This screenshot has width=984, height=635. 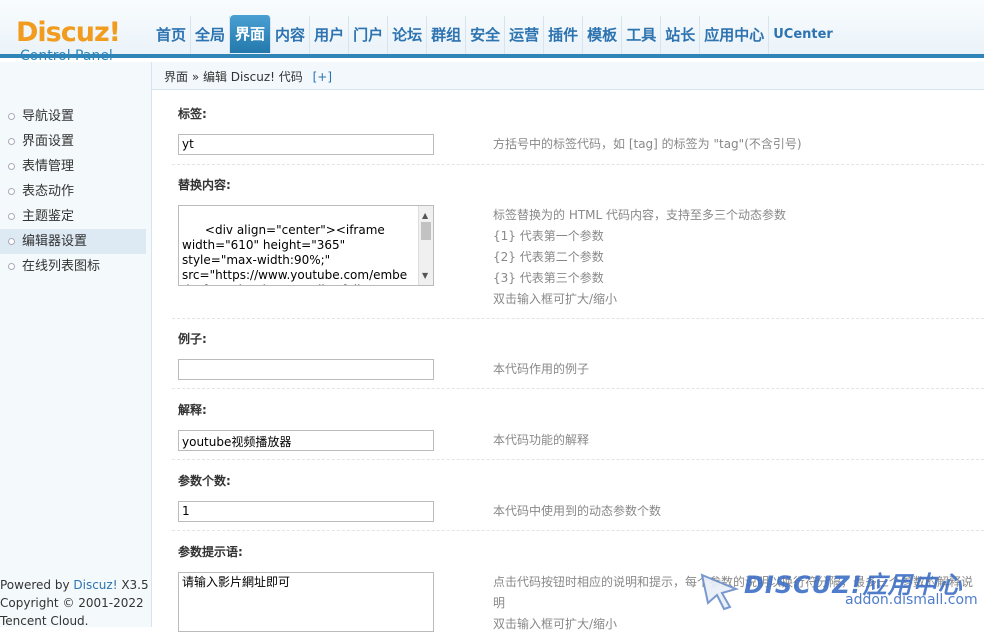 I want to click on breadcrumb-text: 界面 » 编辑 Discuz! 代码, so click(x=233, y=77).